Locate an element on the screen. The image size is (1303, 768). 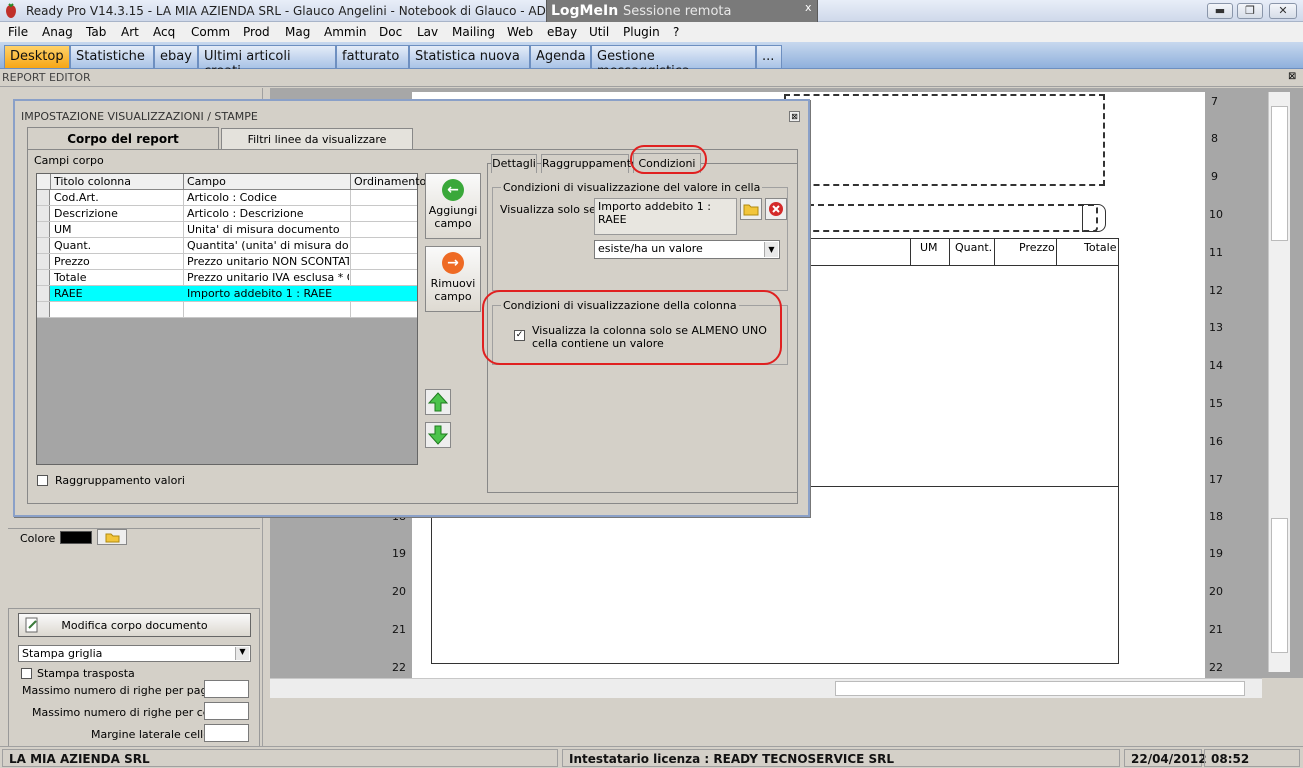
margine-laterale-input is located at coordinates (226, 733).